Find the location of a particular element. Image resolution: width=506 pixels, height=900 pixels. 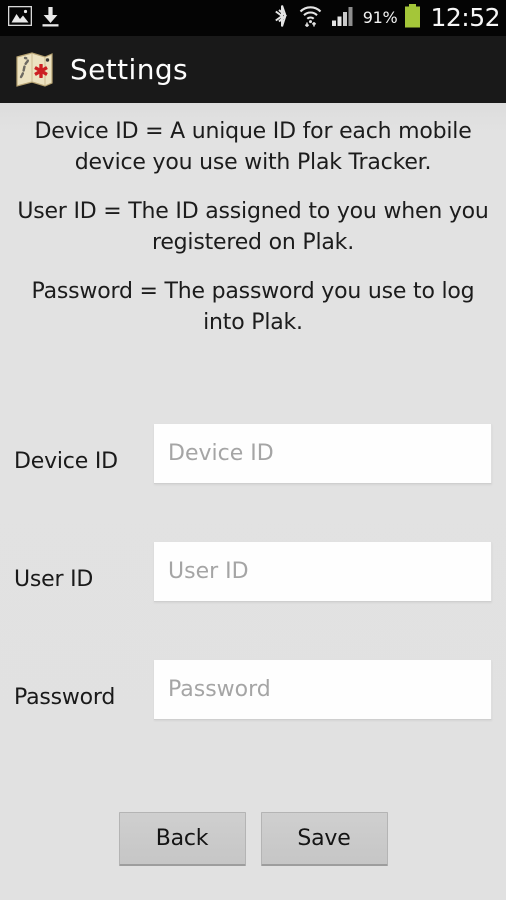

battery-percent-label: 91% is located at coordinates (380, 17).